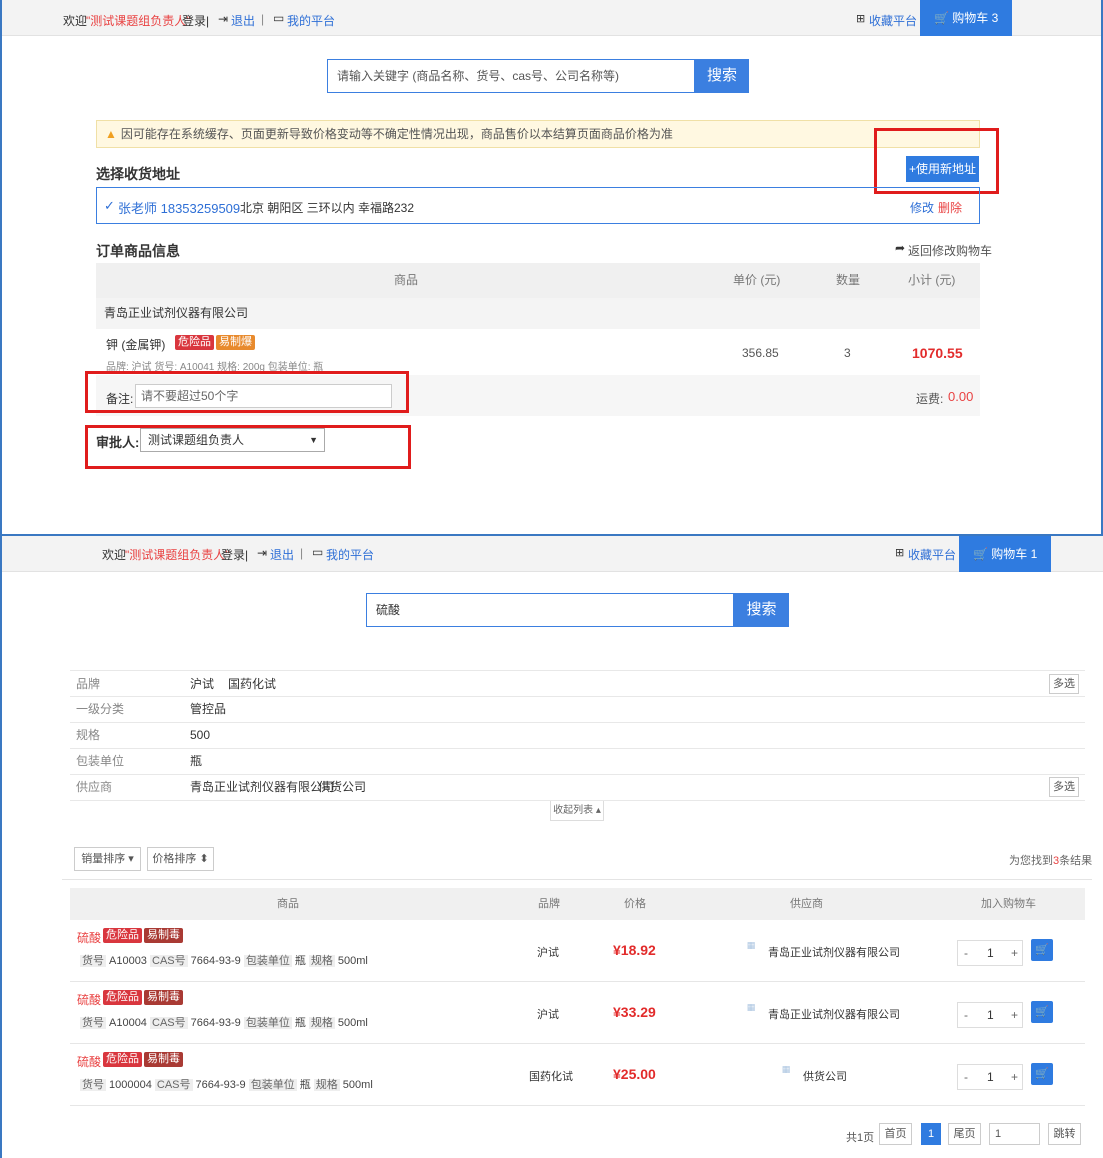 The width and height of the screenshot is (1103, 1158). What do you see at coordinates (922, 207) in the screenshot?
I see `edit-address-link: 修改` at bounding box center [922, 207].